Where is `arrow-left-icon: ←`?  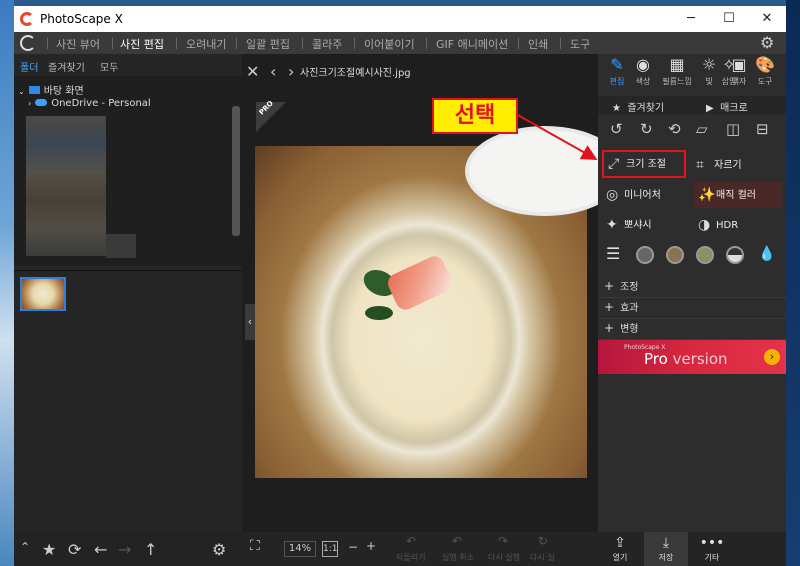
arrow-left-icon: ← is located at coordinates (100, 549).